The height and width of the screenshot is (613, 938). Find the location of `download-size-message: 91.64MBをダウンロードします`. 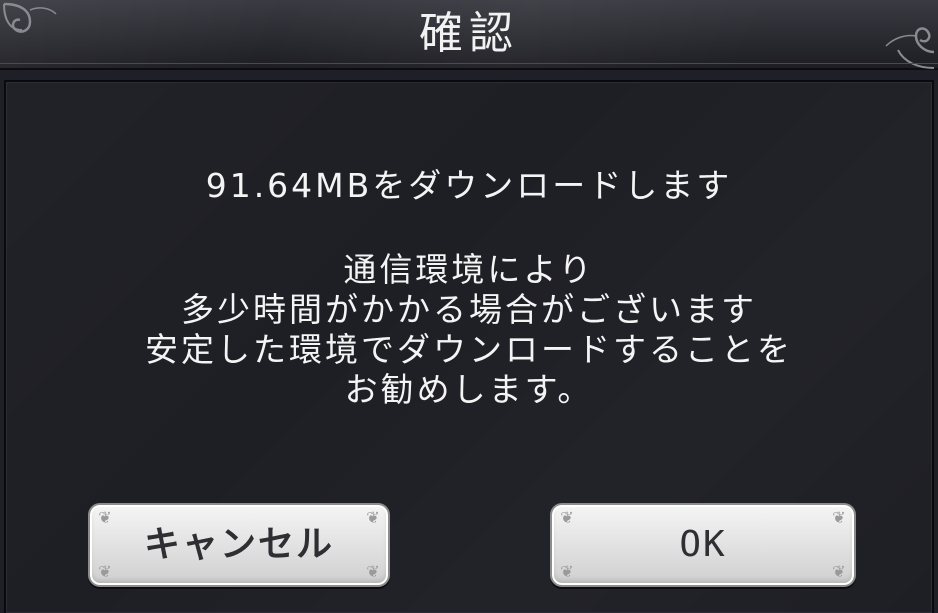

download-size-message: 91.64MBをダウンロードします is located at coordinates (469, 185).